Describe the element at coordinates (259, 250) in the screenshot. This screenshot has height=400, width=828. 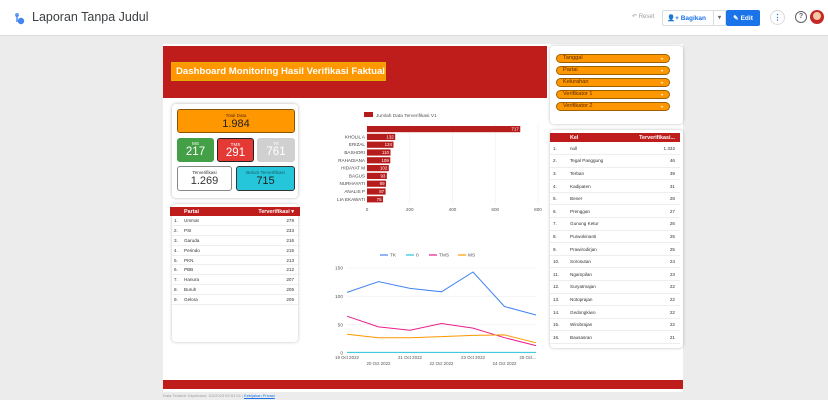
I see `table-cell-value: 215` at that location.